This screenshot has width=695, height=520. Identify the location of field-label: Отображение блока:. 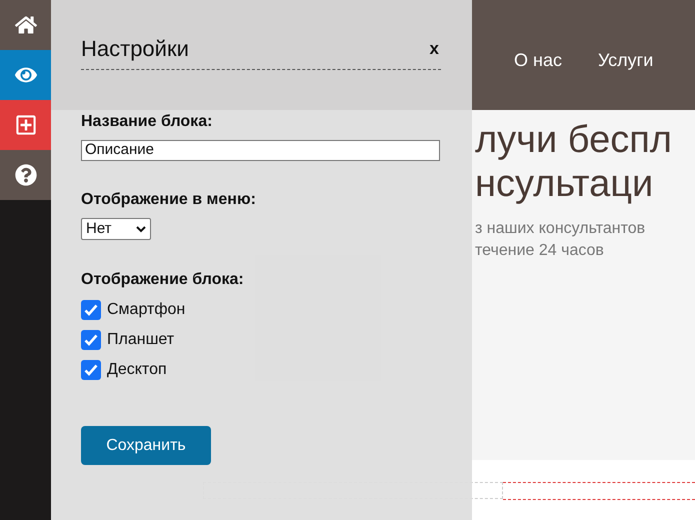
(163, 280).